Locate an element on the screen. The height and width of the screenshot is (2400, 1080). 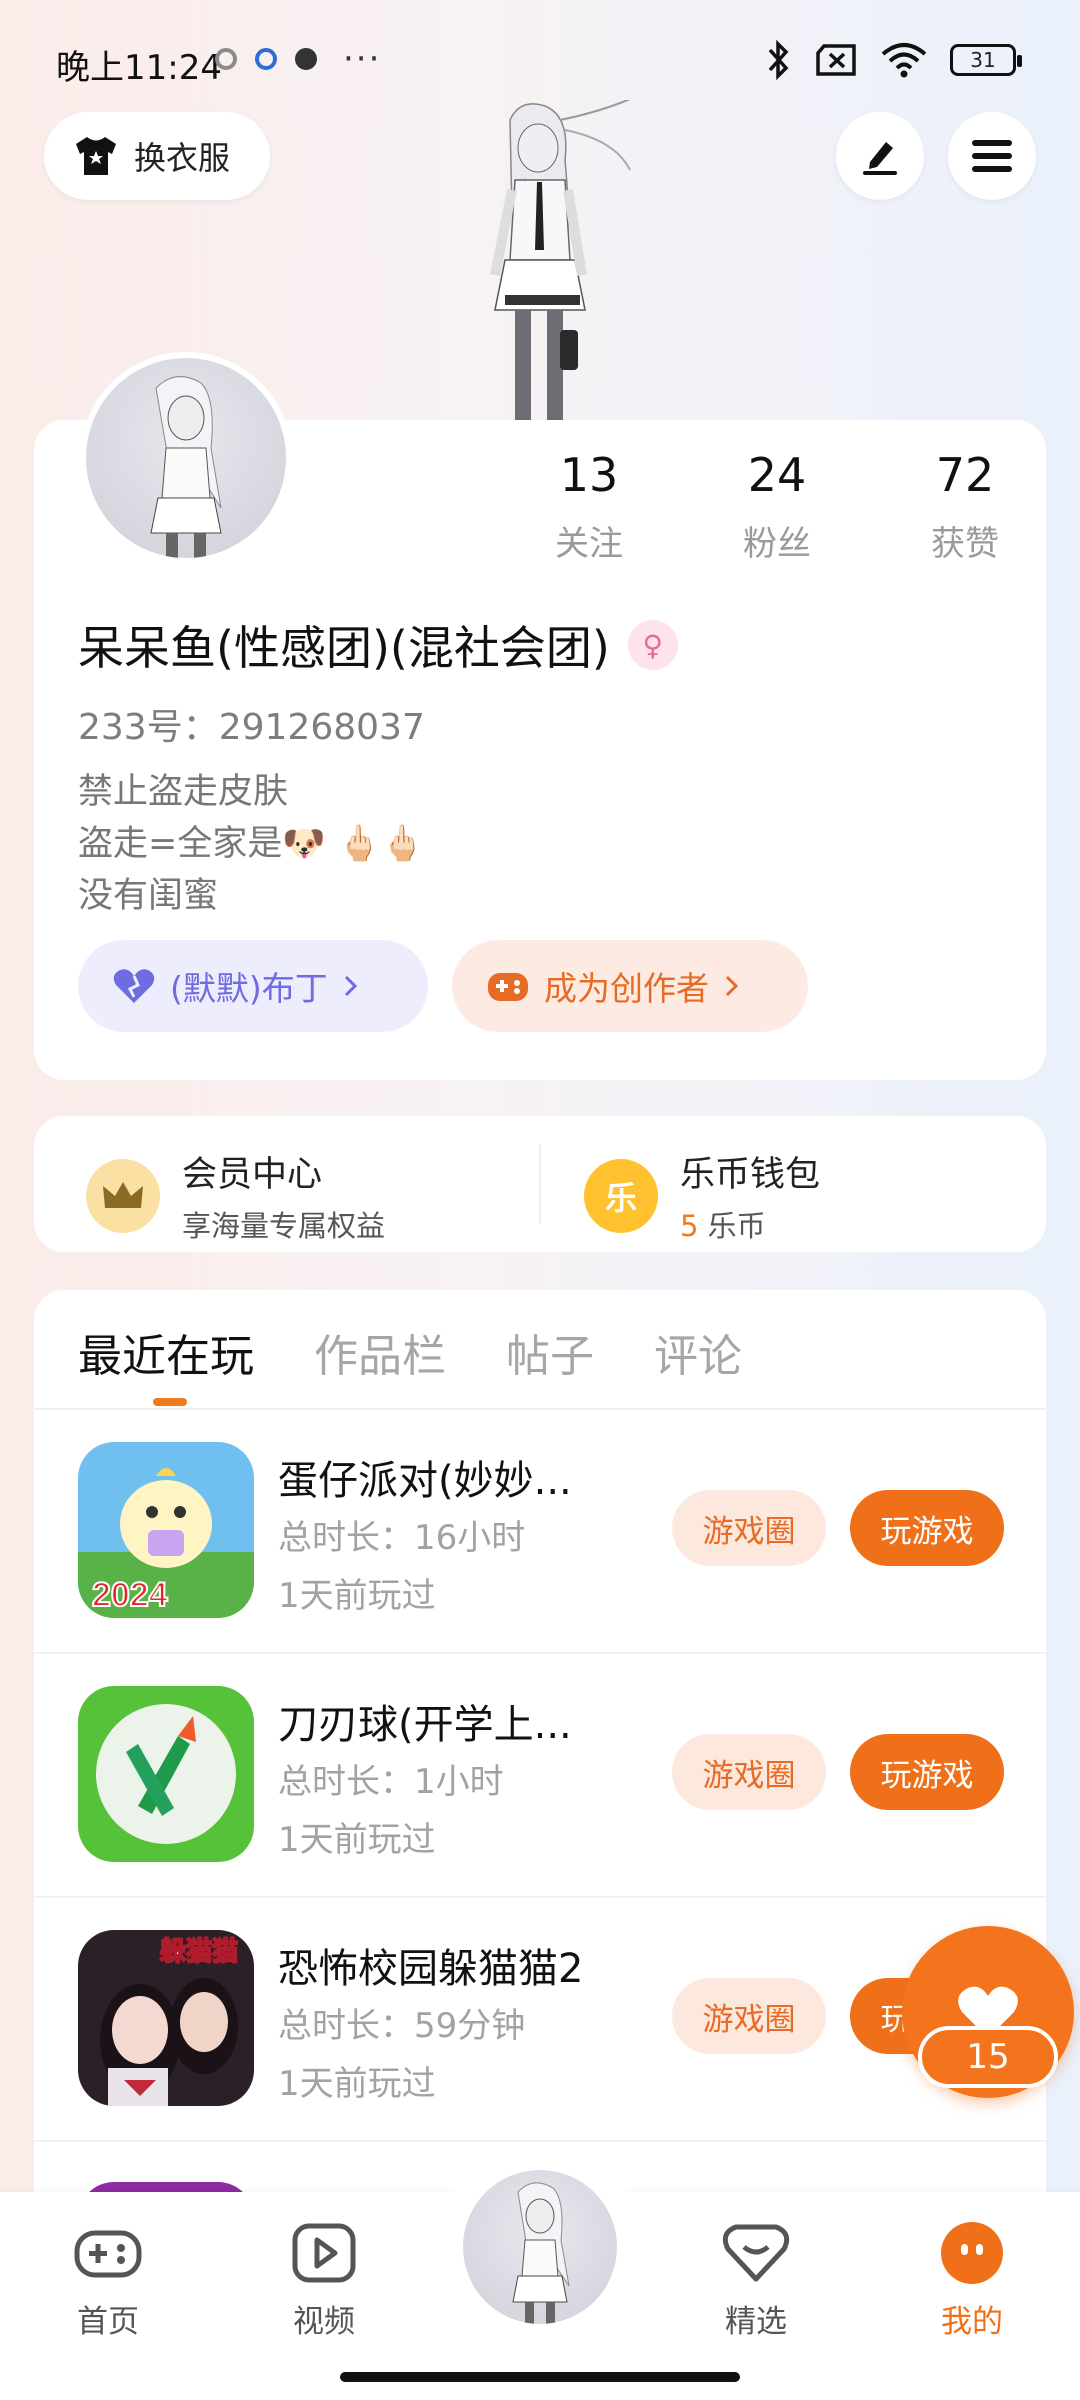
nav-avatar-button is located at coordinates (540, 2247).